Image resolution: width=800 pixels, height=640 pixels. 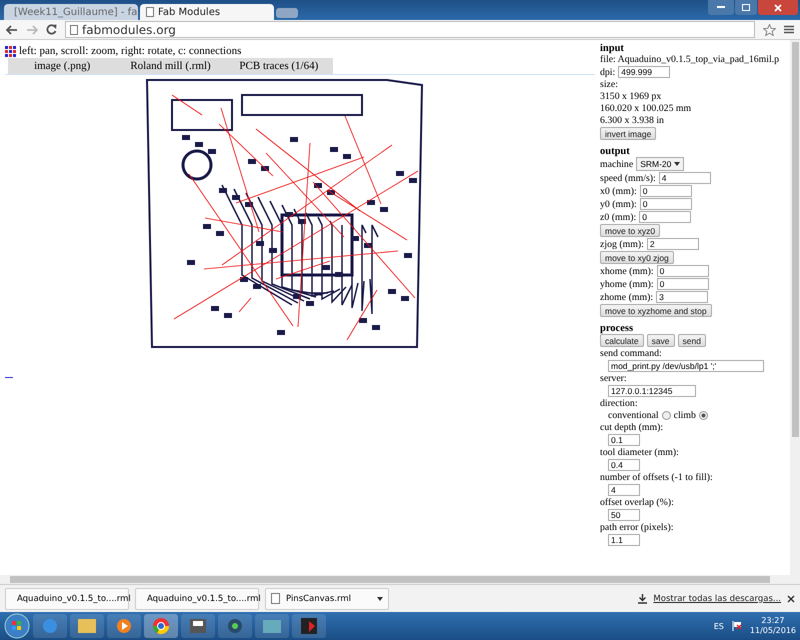 I want to click on clock: 23:27 11/05/2016, so click(x=773, y=626).